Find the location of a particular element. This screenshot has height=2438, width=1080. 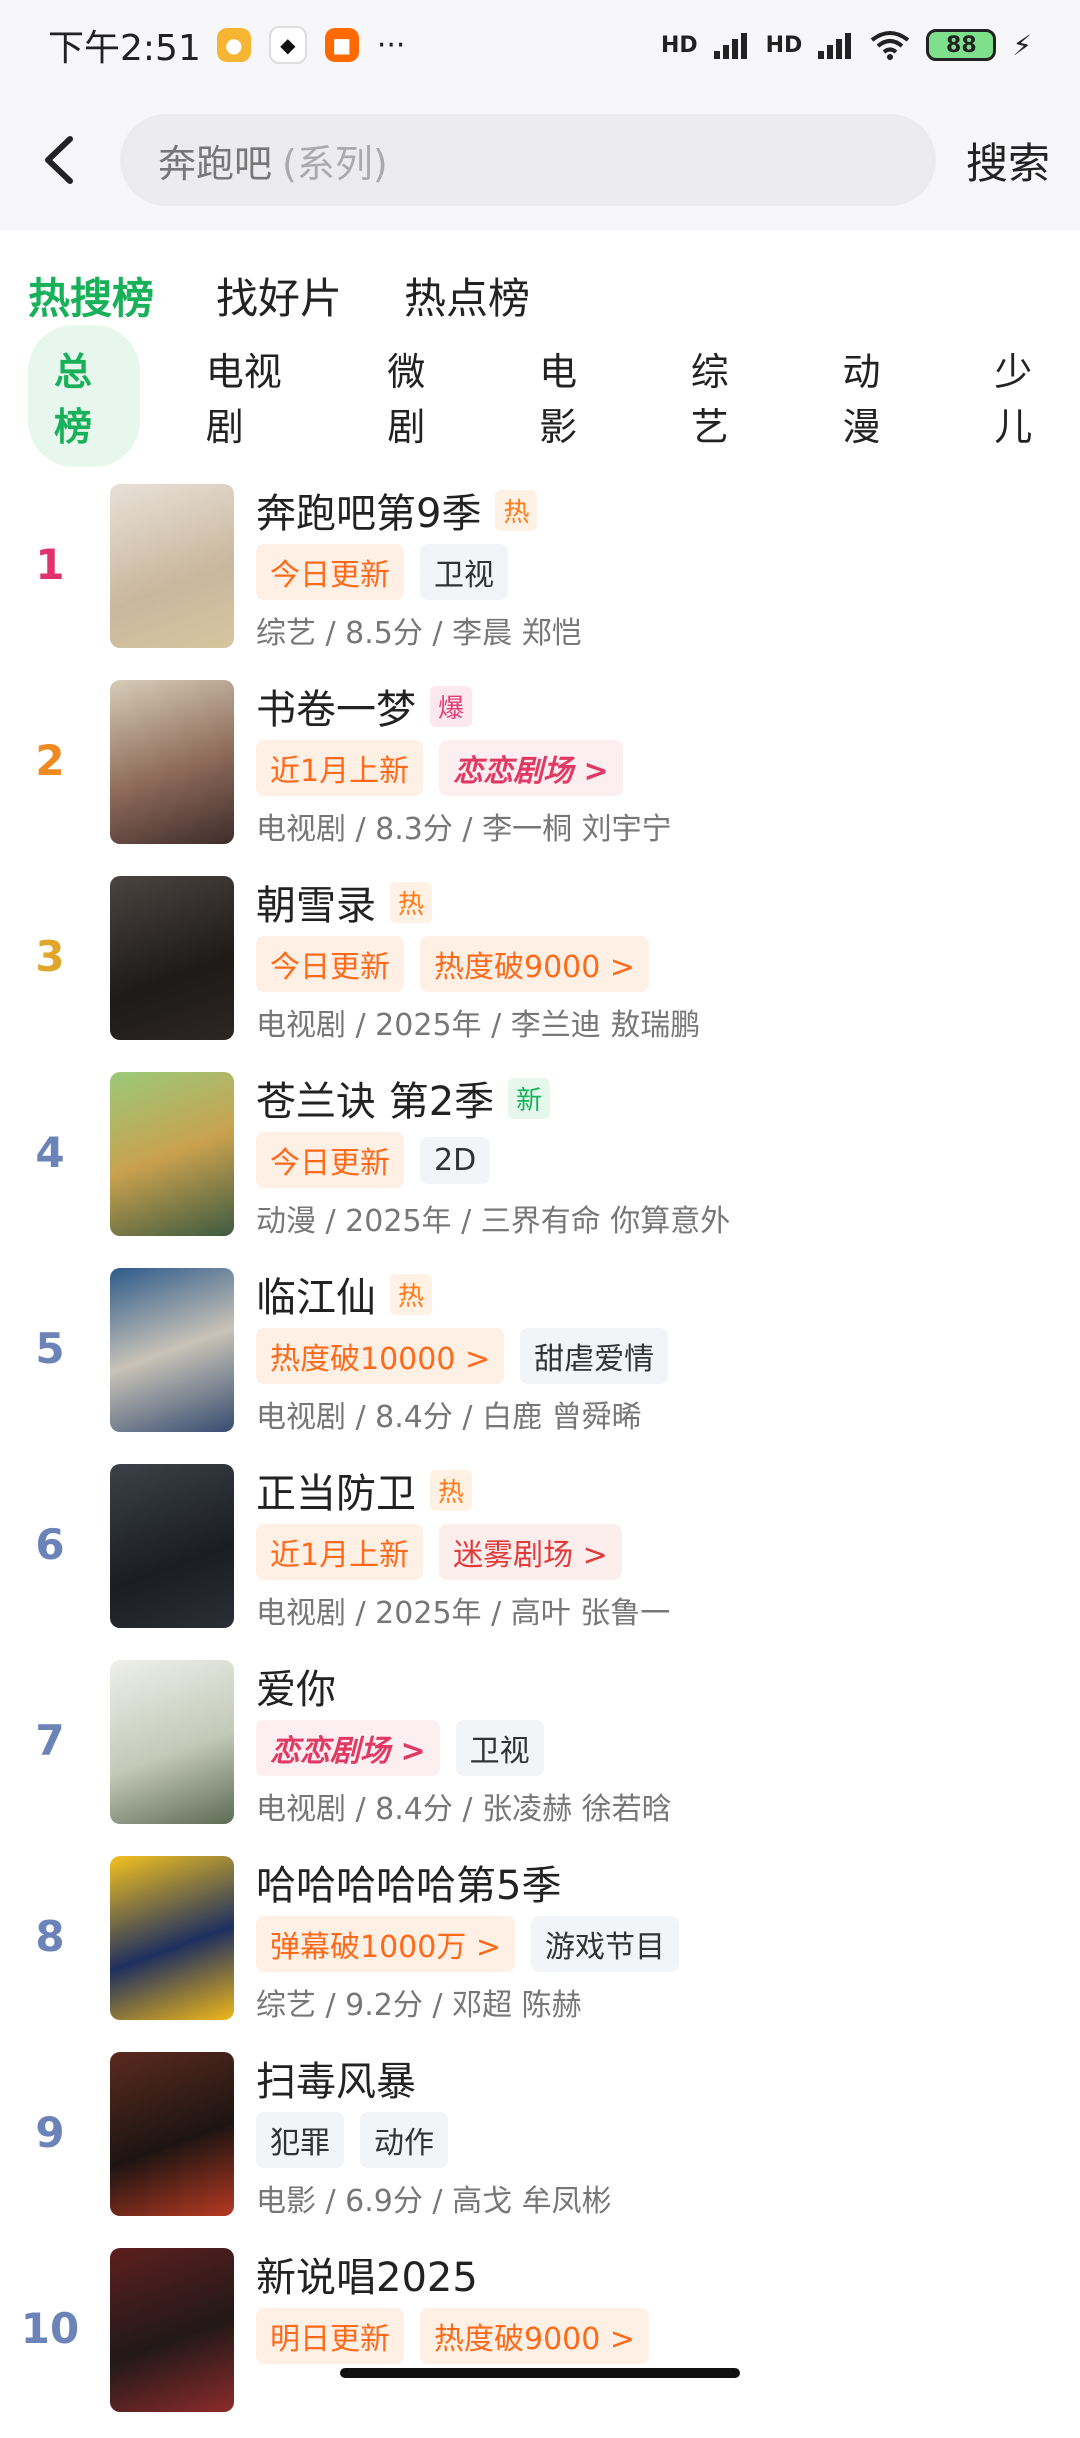

item-meta: 综艺 / 9.2分 / 邓超 陈赫 is located at coordinates (419, 2005).